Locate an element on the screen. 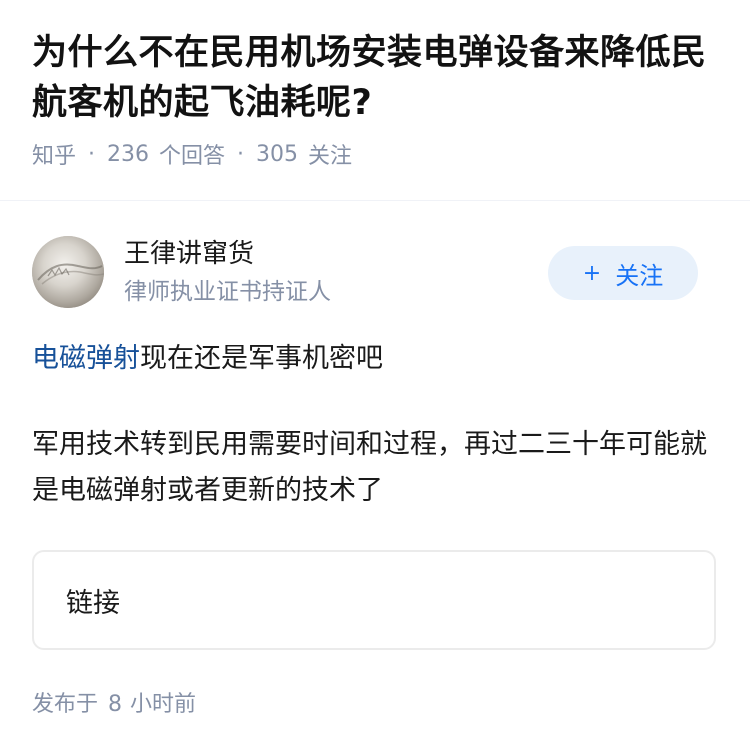  posted-number: 8 is located at coordinates (115, 704).